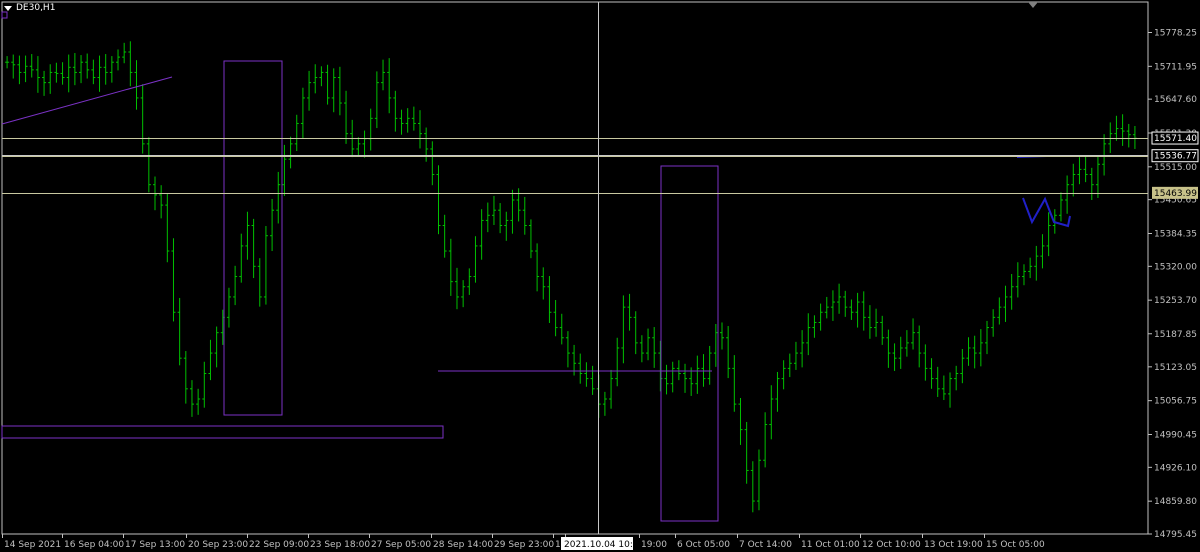 This screenshot has height=552, width=1200. What do you see at coordinates (87, 100) in the screenshot?
I see `trendline` at bounding box center [87, 100].